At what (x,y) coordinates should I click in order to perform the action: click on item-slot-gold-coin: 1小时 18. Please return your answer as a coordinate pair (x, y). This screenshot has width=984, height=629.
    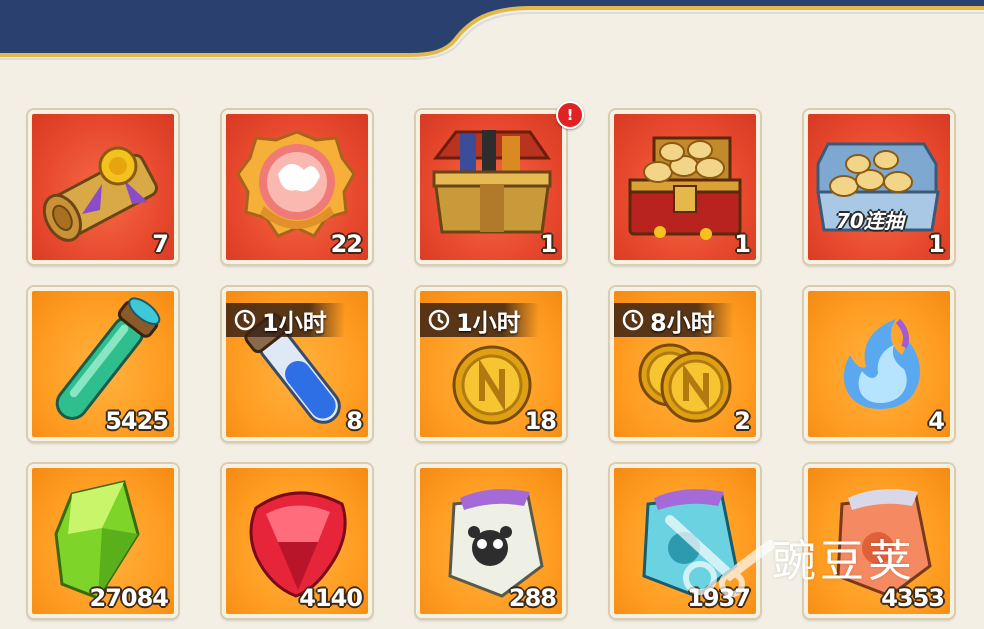
    Looking at the image, I should click on (491, 364).